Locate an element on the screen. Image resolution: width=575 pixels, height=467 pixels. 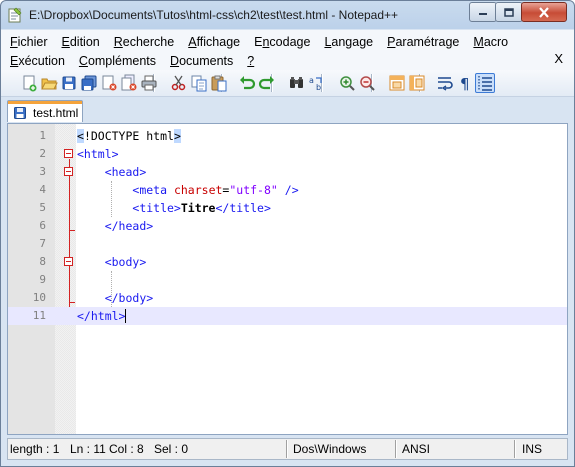
cut-icon is located at coordinates (178, 83).